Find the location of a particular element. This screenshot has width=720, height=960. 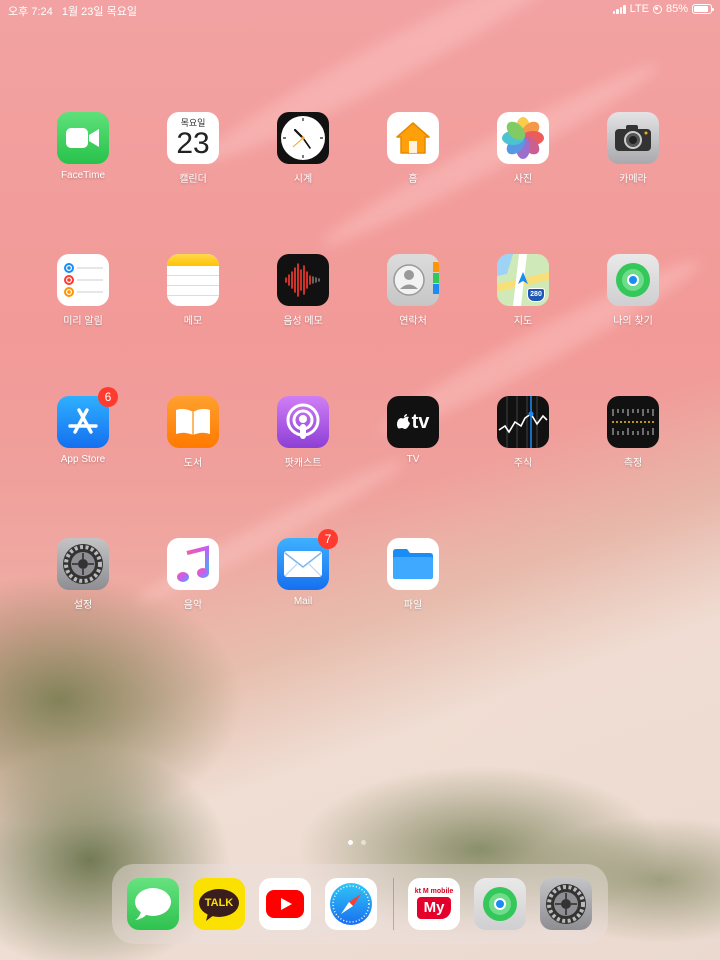

folder-icon is located at coordinates (413, 564).